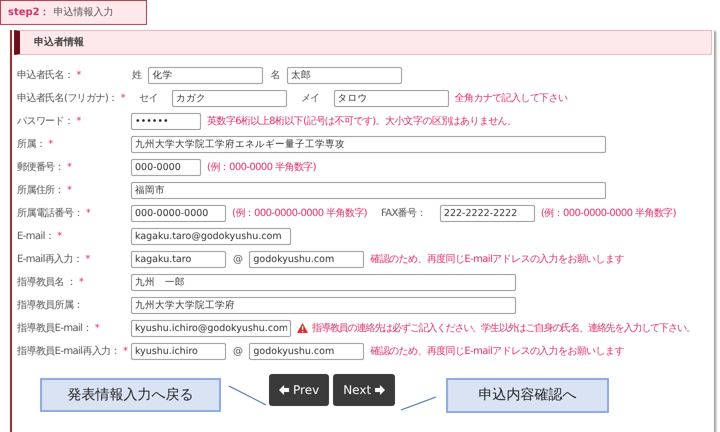  Describe the element at coordinates (130, 395) in the screenshot. I see `callout-box: 発表情報入力へ戻る` at that location.